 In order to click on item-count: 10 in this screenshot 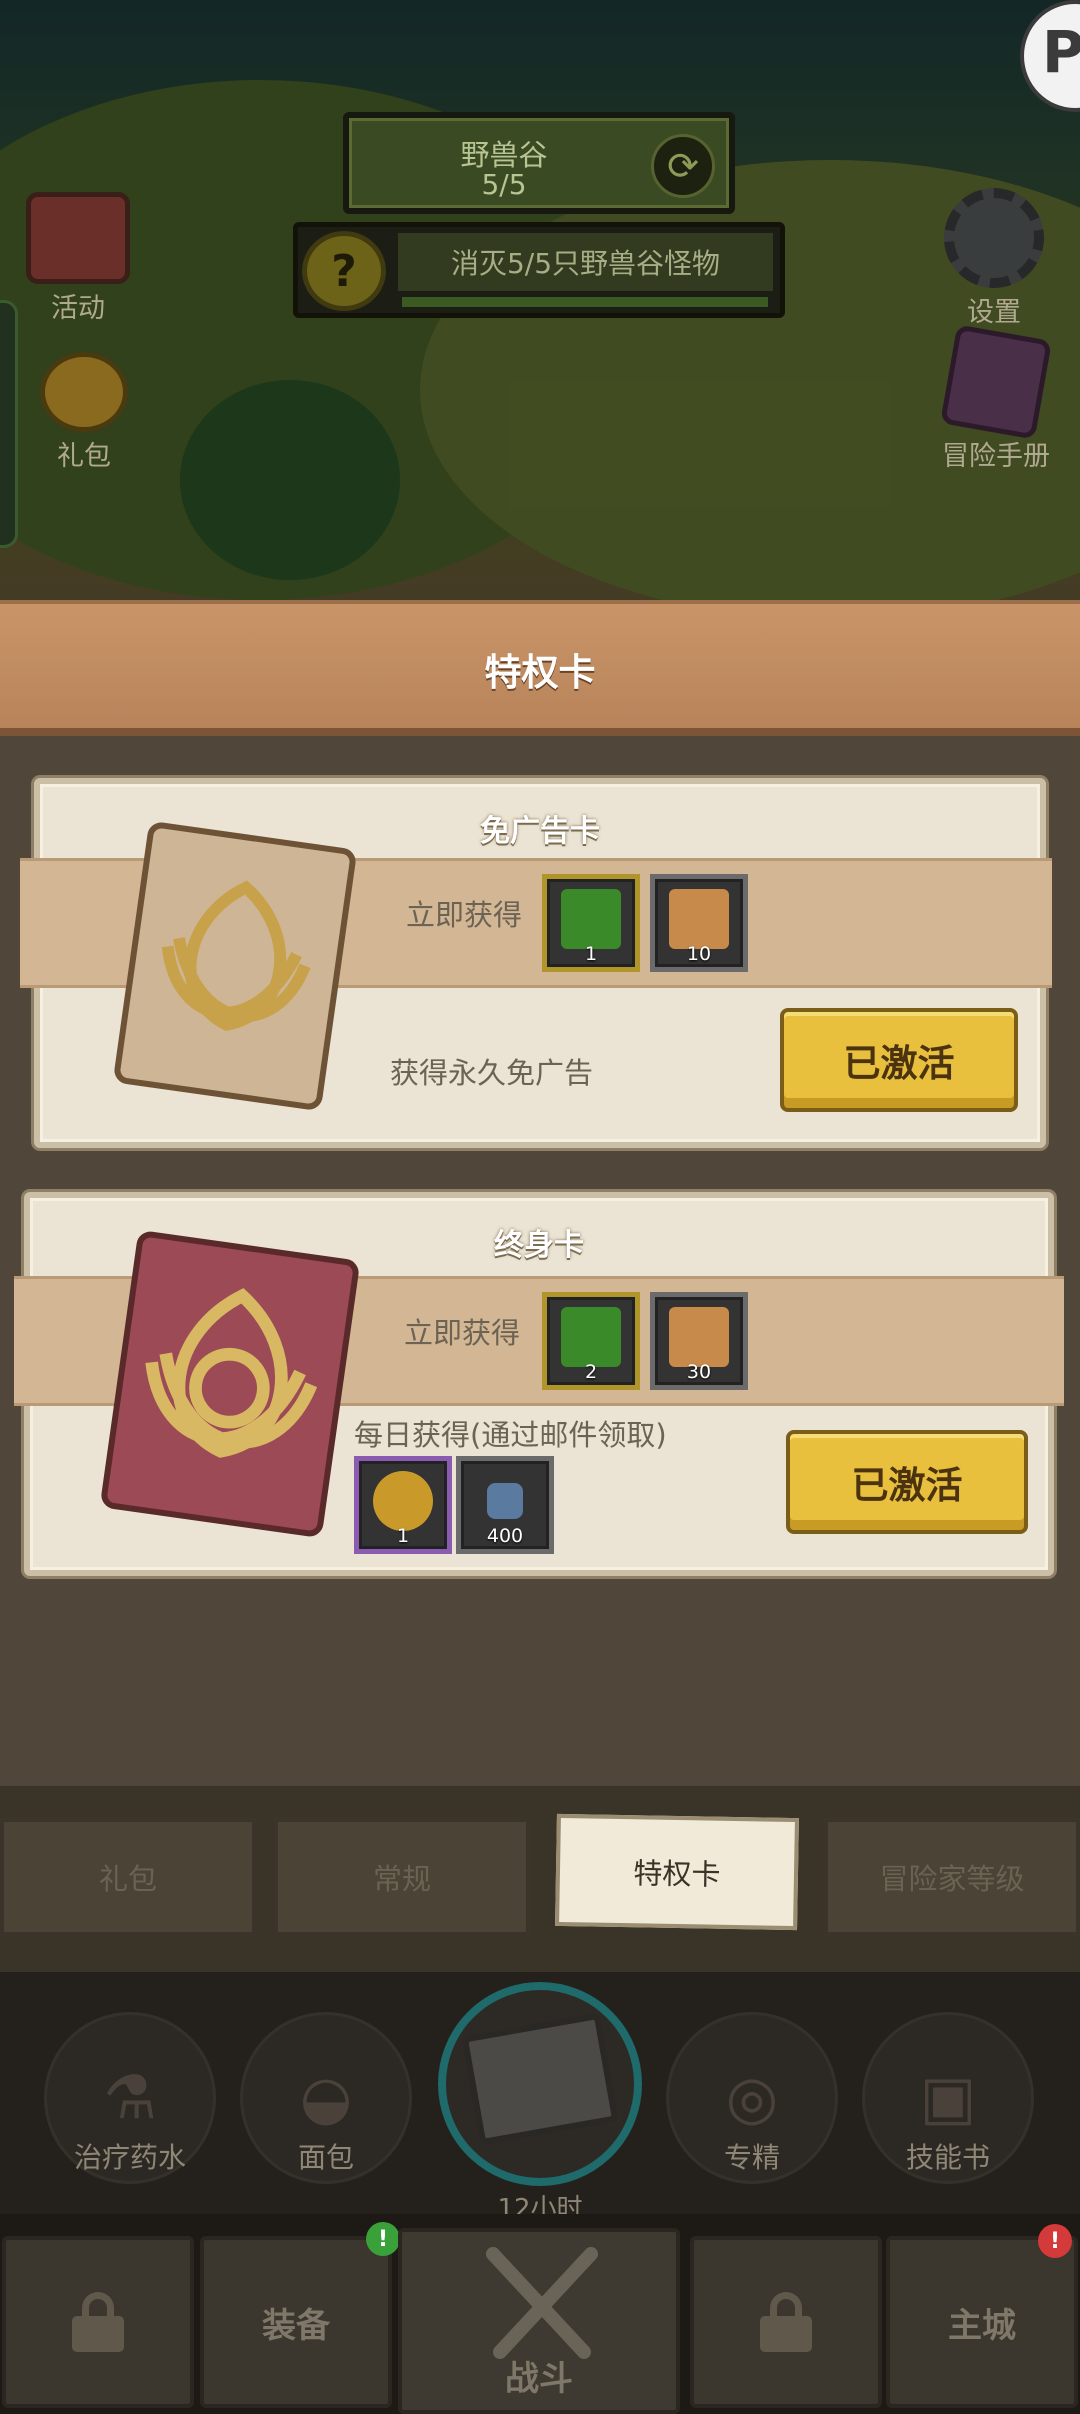, I will do `click(699, 954)`.